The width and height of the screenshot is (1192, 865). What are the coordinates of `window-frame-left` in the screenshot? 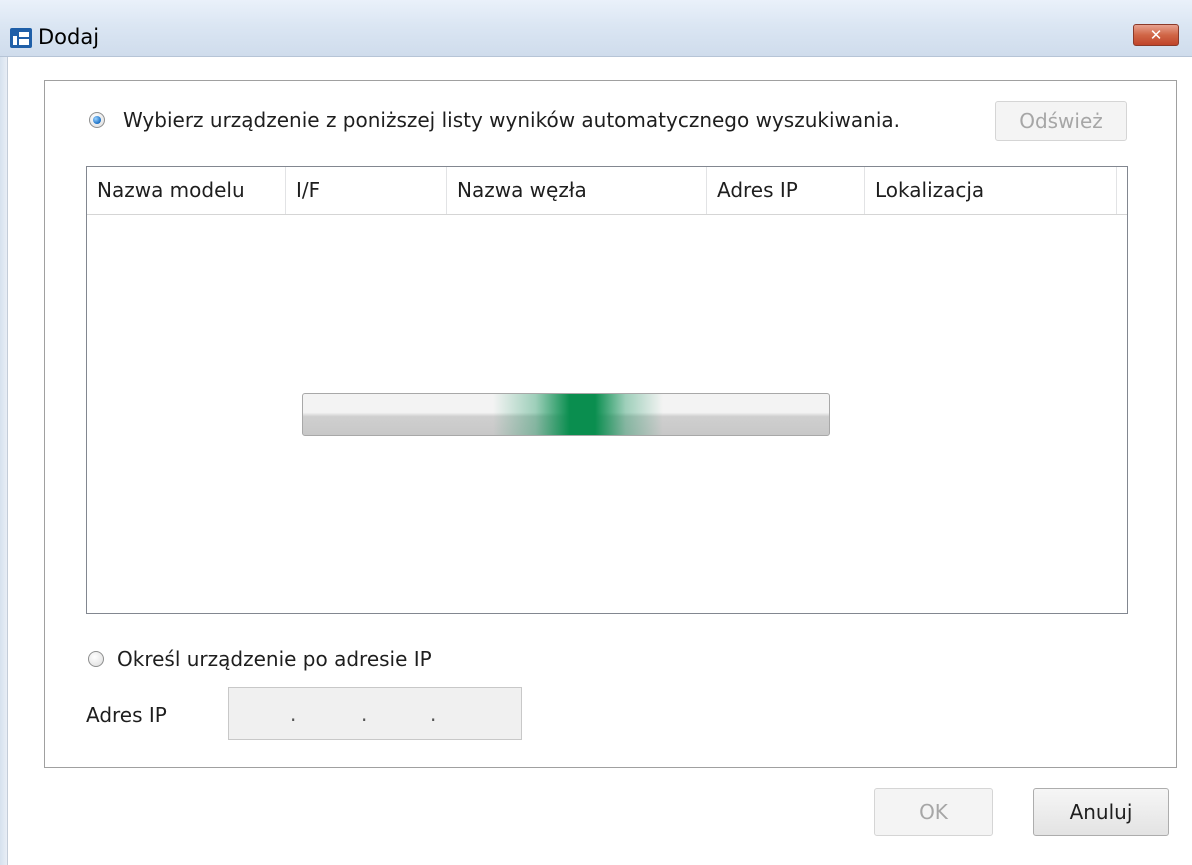 It's located at (4, 461).